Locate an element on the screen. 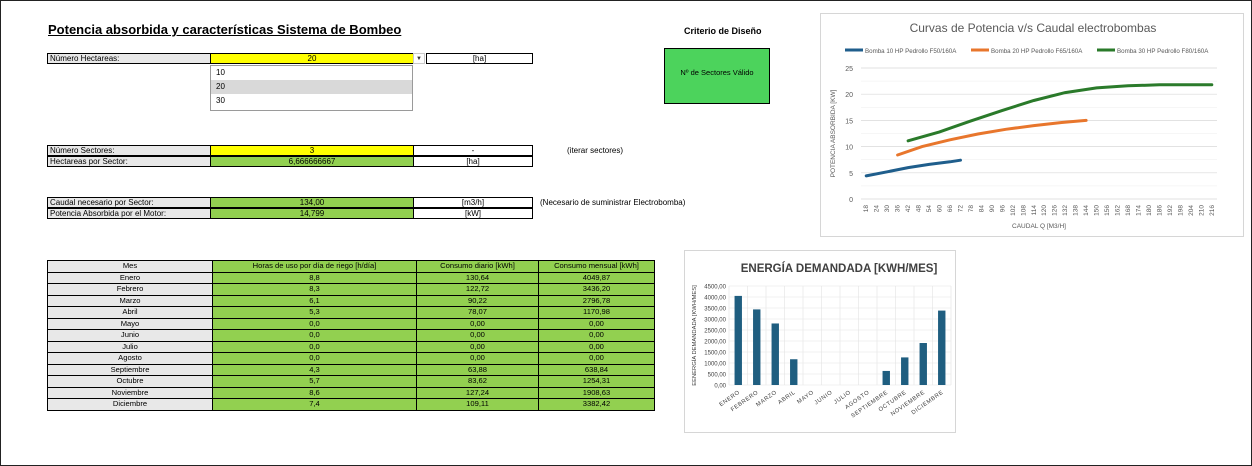 This screenshot has height=466, width=1252. value-cell: 83,62 is located at coordinates (477, 381).